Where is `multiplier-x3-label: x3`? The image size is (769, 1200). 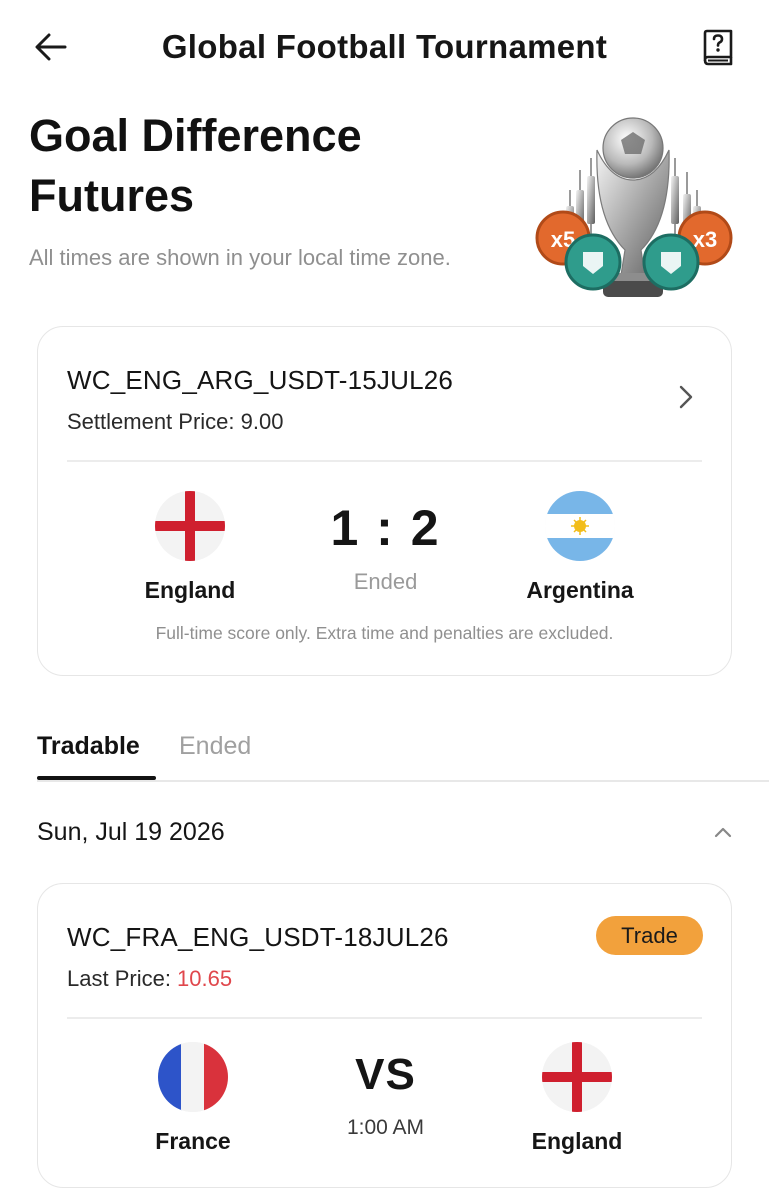 multiplier-x3-label: x3 is located at coordinates (705, 239).